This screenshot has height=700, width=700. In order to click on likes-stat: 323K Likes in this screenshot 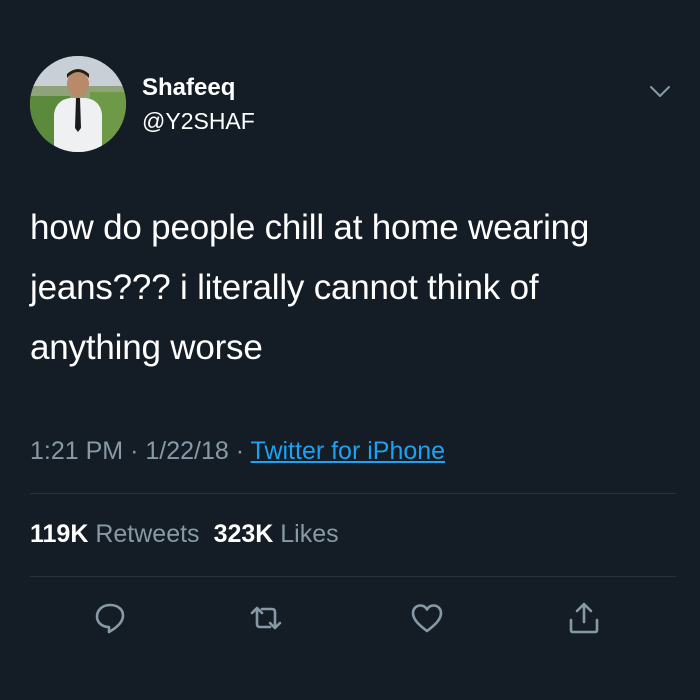, I will do `click(276, 534)`.